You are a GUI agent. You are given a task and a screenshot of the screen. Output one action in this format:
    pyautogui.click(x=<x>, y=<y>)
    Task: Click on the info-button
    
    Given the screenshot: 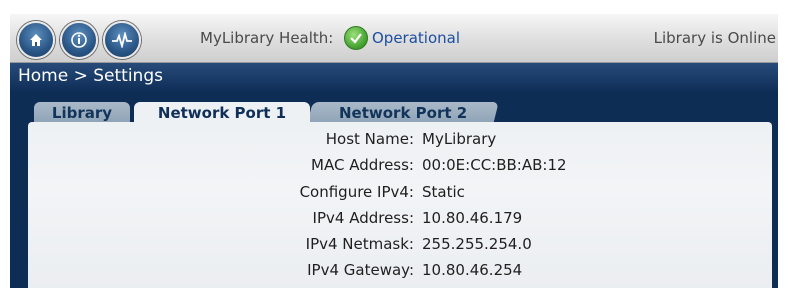 What is the action you would take?
    pyautogui.click(x=79, y=40)
    